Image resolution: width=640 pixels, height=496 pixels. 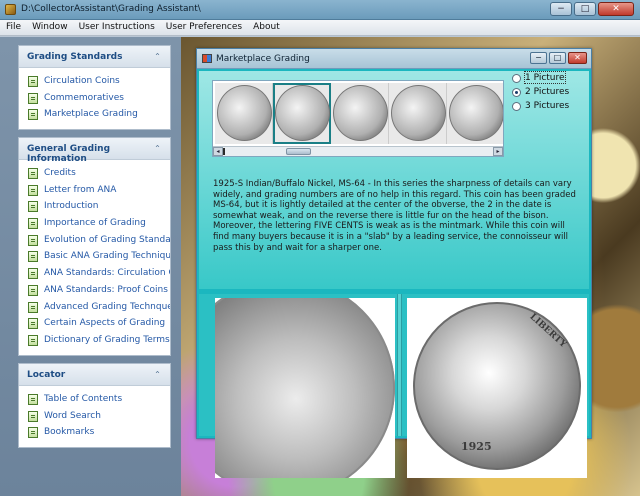 I want to click on sidebar-item-credits: Credits, so click(x=94, y=175).